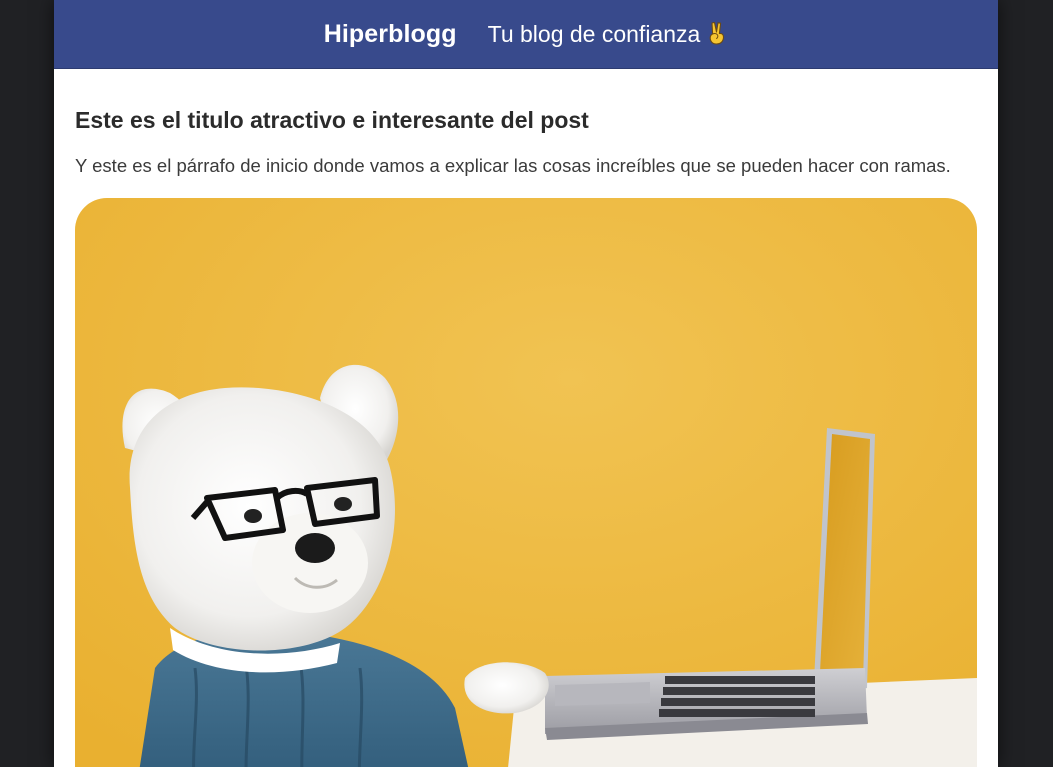  Describe the element at coordinates (594, 33) in the screenshot. I see `tagline-text: Tu blog de confianza` at that location.